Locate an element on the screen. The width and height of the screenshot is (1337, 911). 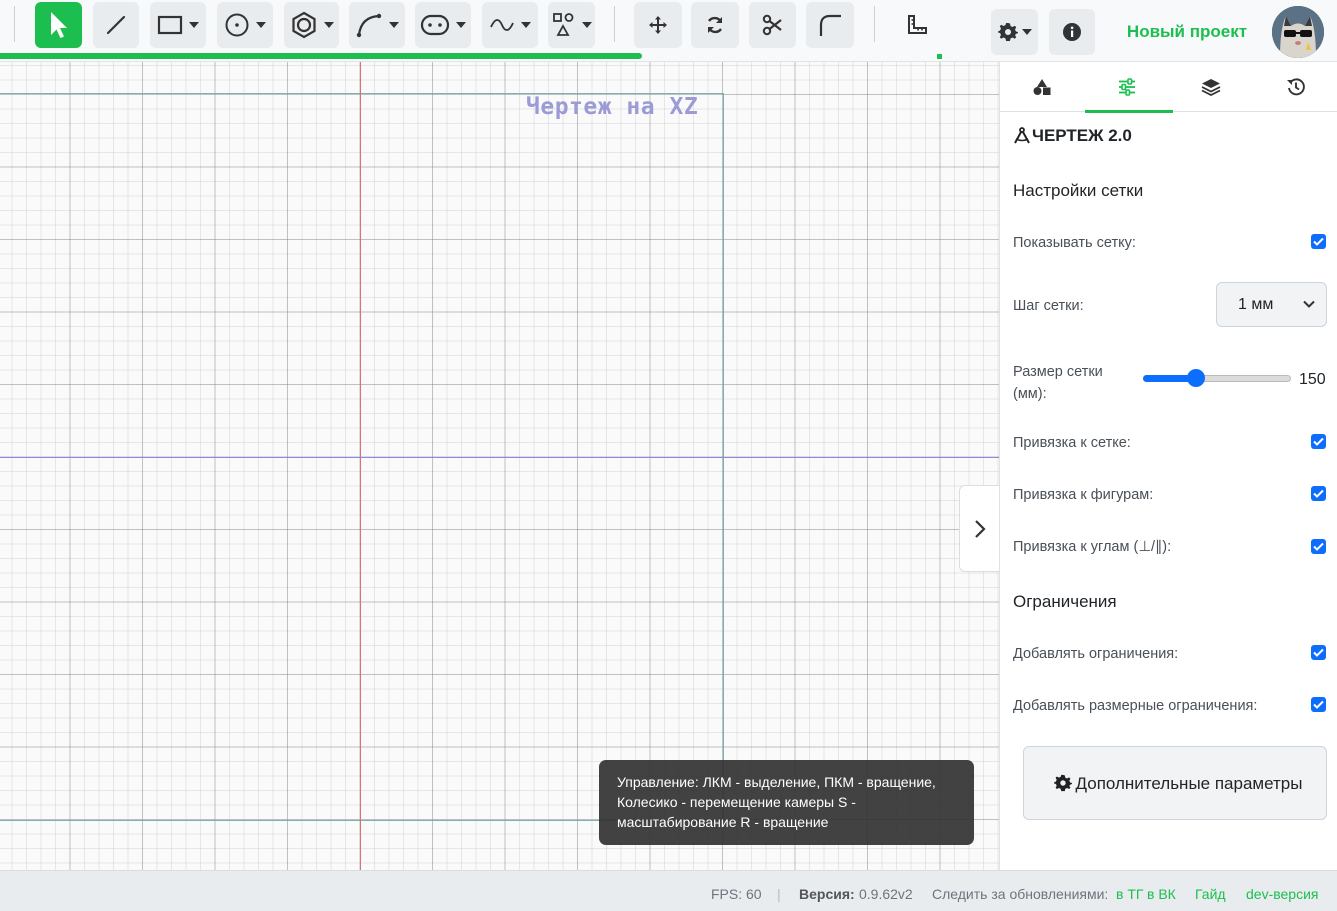
snap-grid-checkbox is located at coordinates (1318, 441).